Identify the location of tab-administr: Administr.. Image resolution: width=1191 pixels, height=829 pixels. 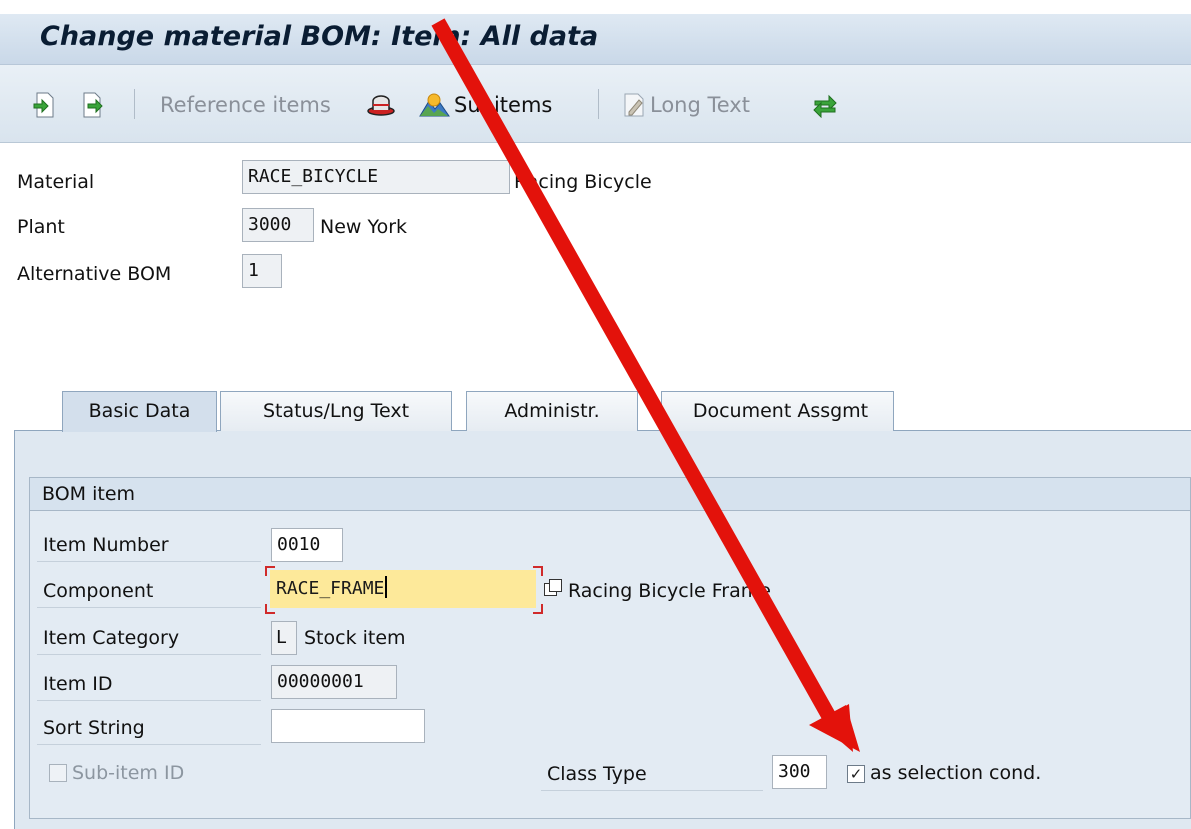
(552, 411).